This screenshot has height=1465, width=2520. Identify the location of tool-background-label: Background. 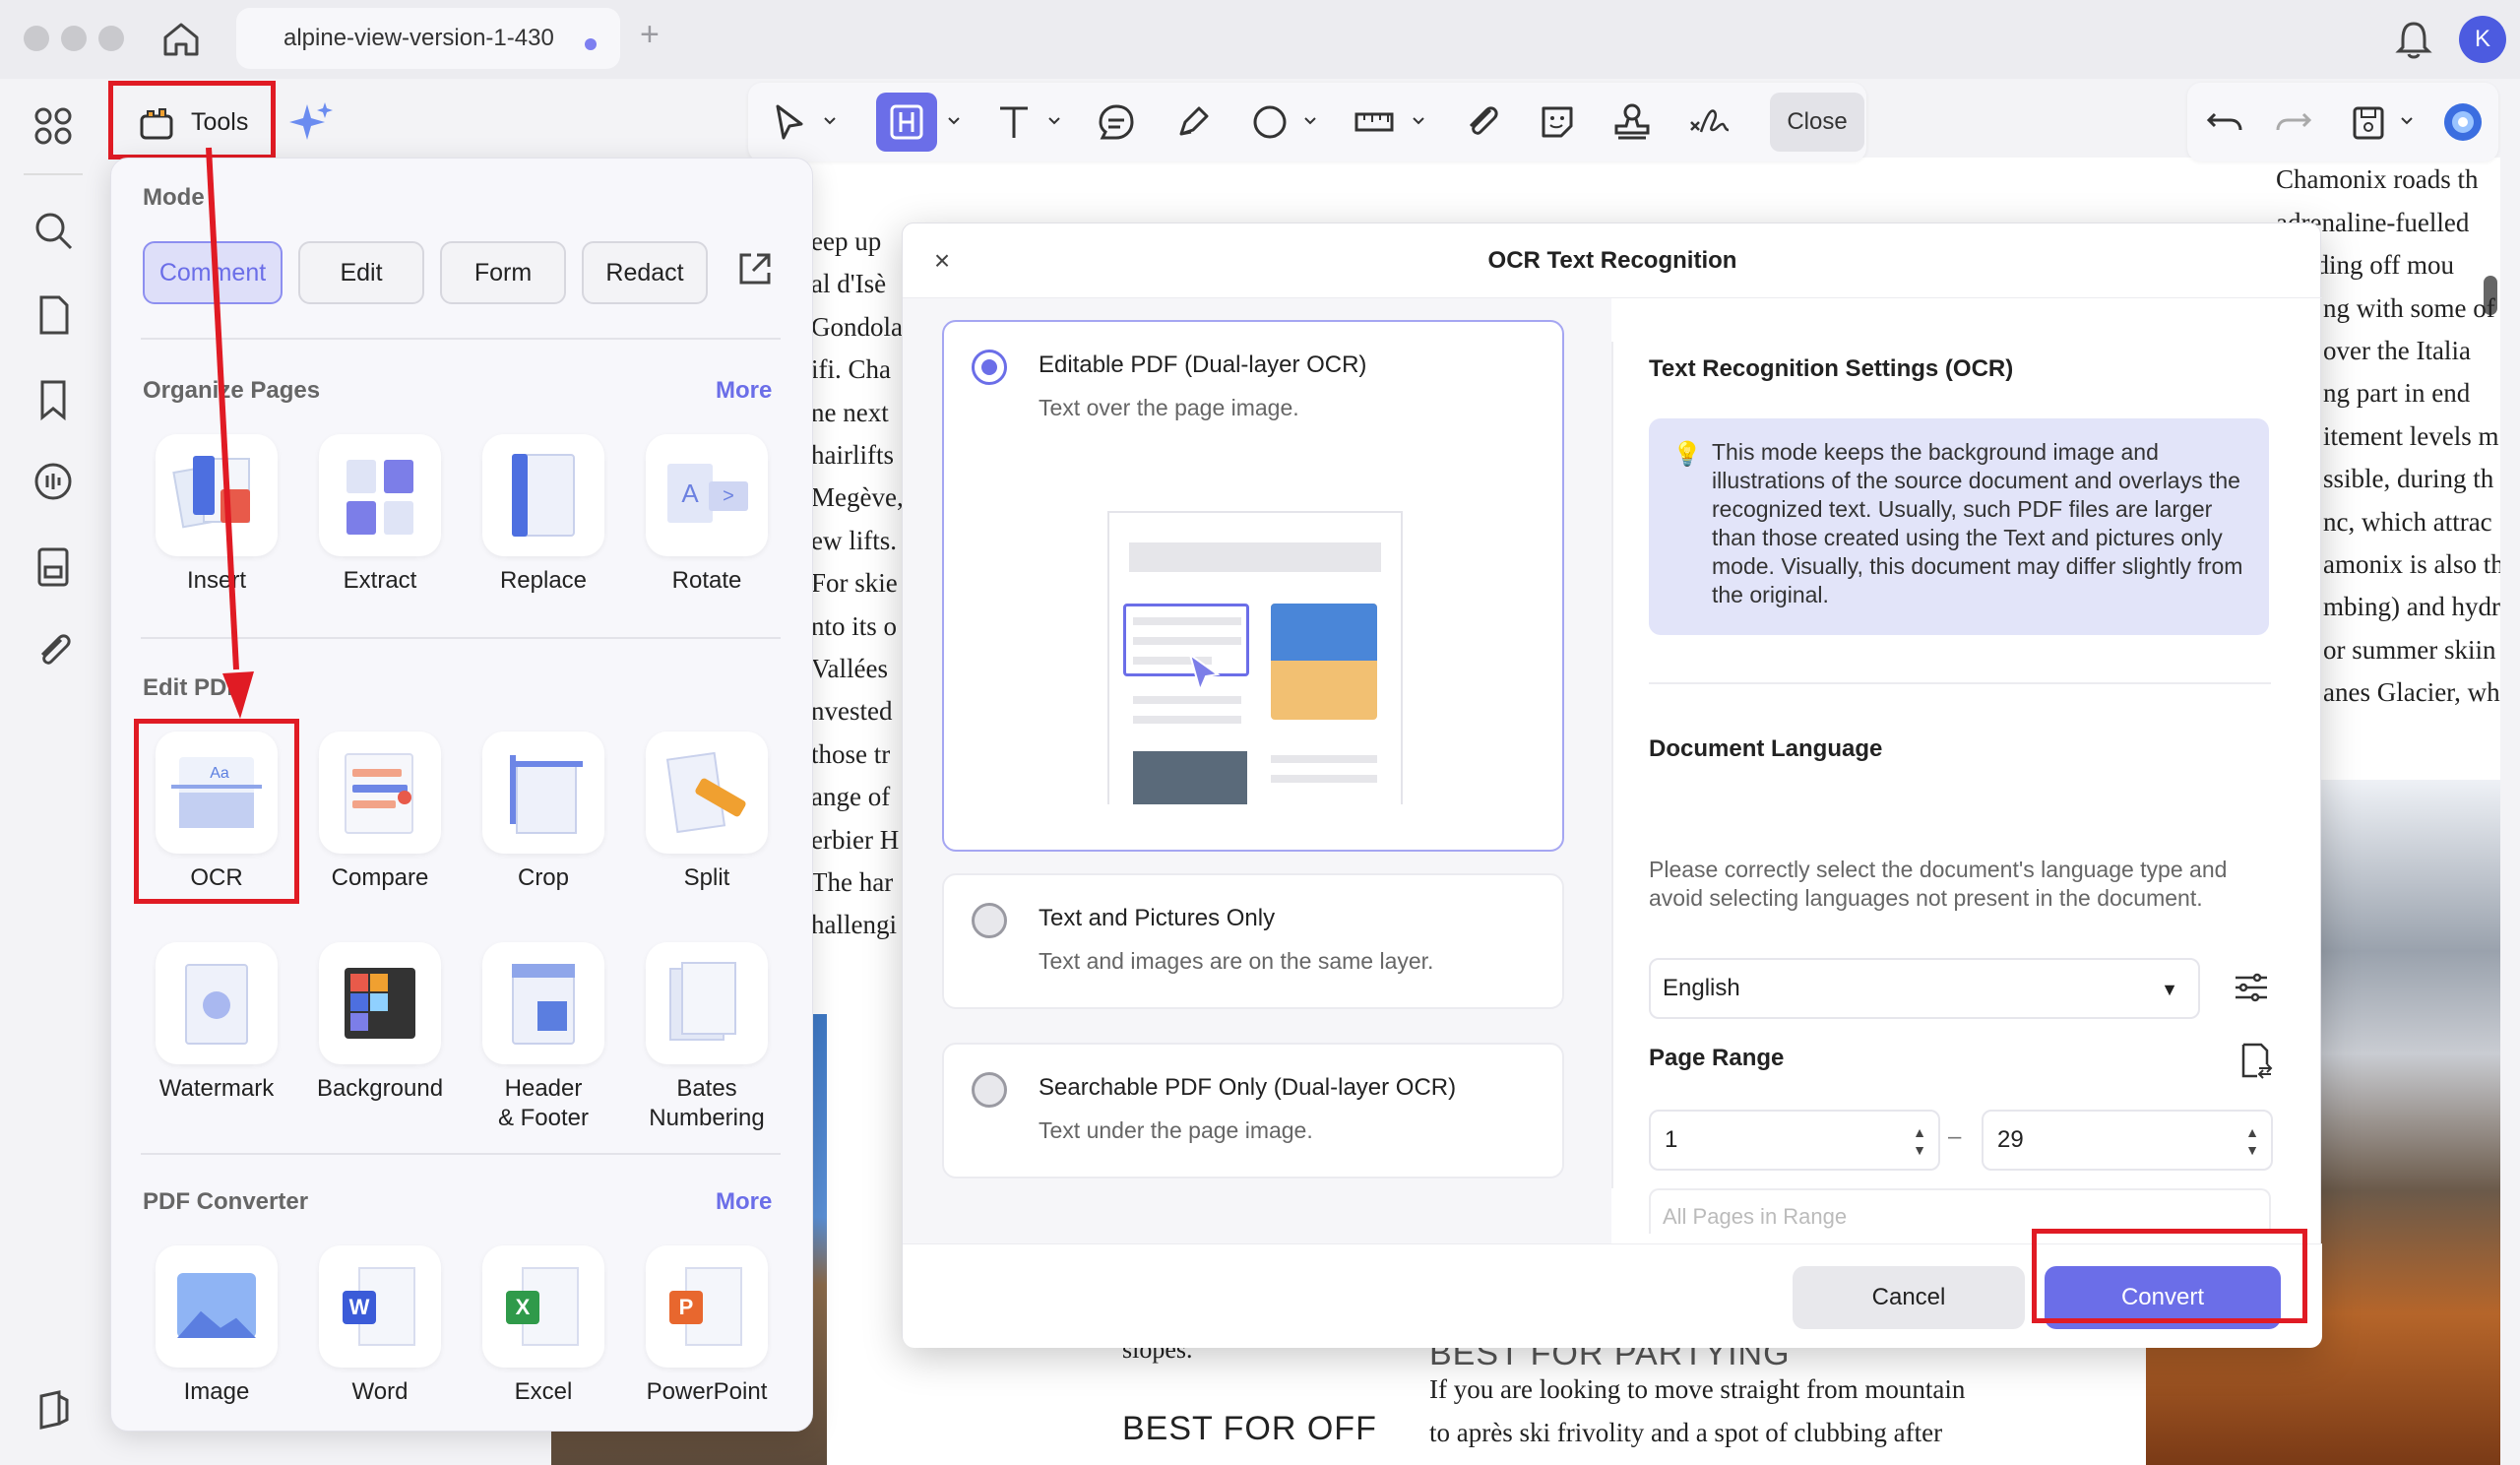
(380, 1089).